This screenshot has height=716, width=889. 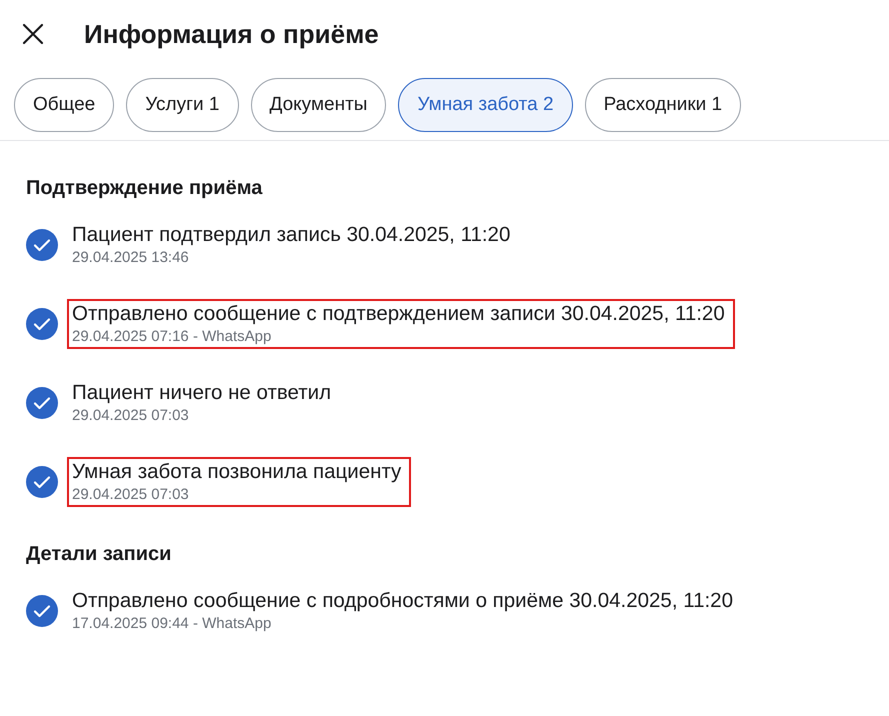 What do you see at coordinates (663, 105) in the screenshot?
I see `tab: Расходники 1` at bounding box center [663, 105].